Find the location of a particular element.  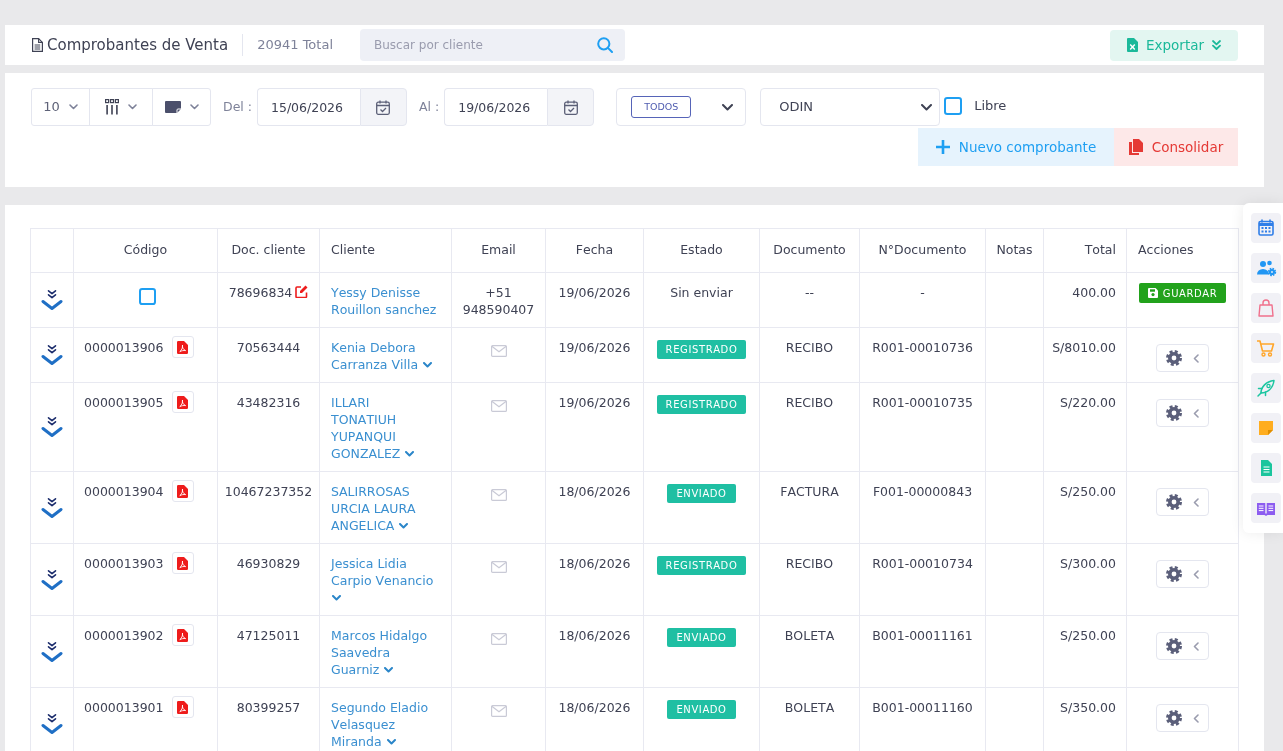

column-header: Acciones is located at coordinates (1182, 250).